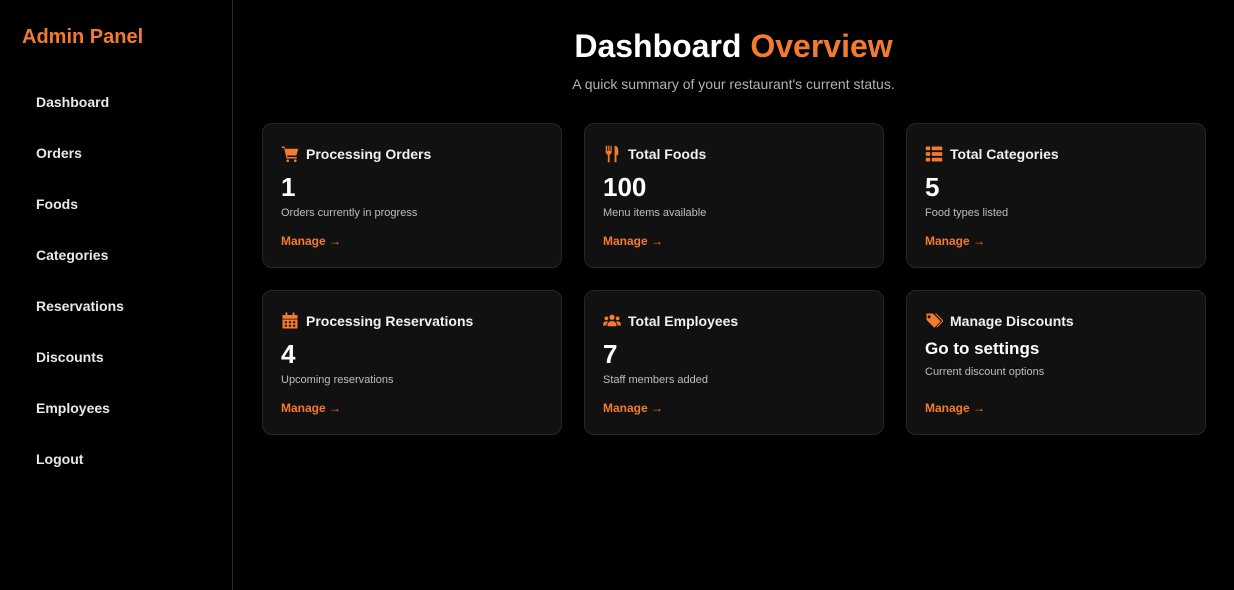  Describe the element at coordinates (655, 380) in the screenshot. I see `card-description: Staff members added` at that location.